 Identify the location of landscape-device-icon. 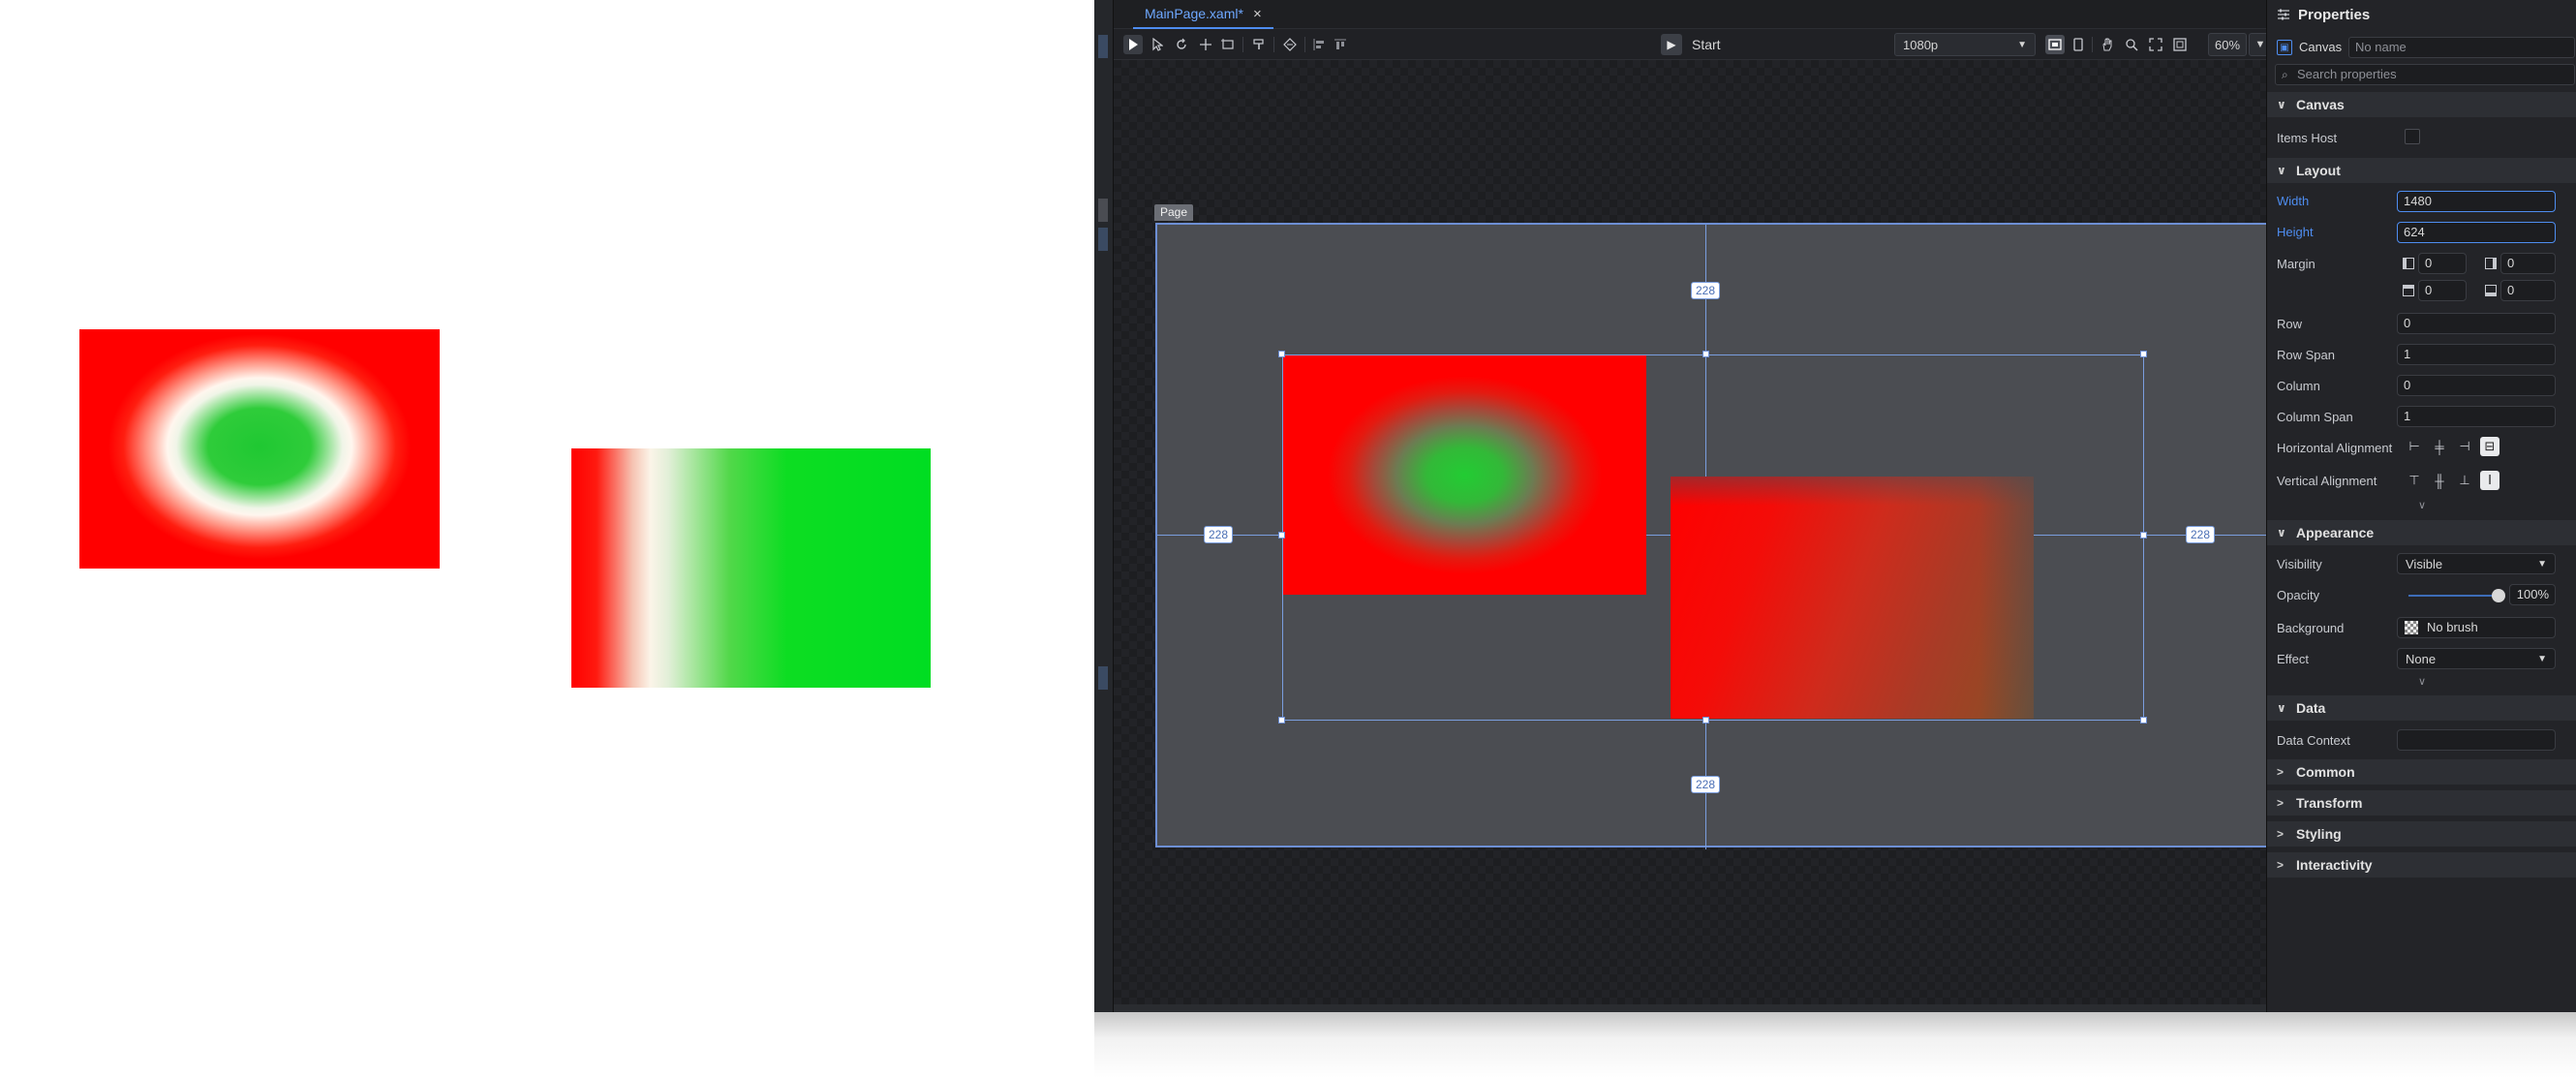
(2055, 45).